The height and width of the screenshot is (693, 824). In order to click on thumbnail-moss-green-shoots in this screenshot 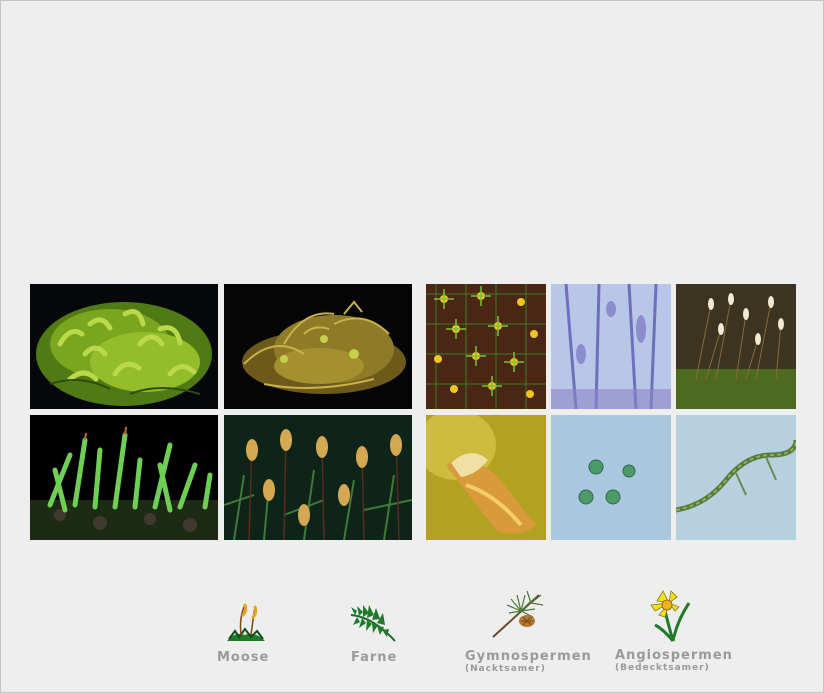, I will do `click(124, 477)`.